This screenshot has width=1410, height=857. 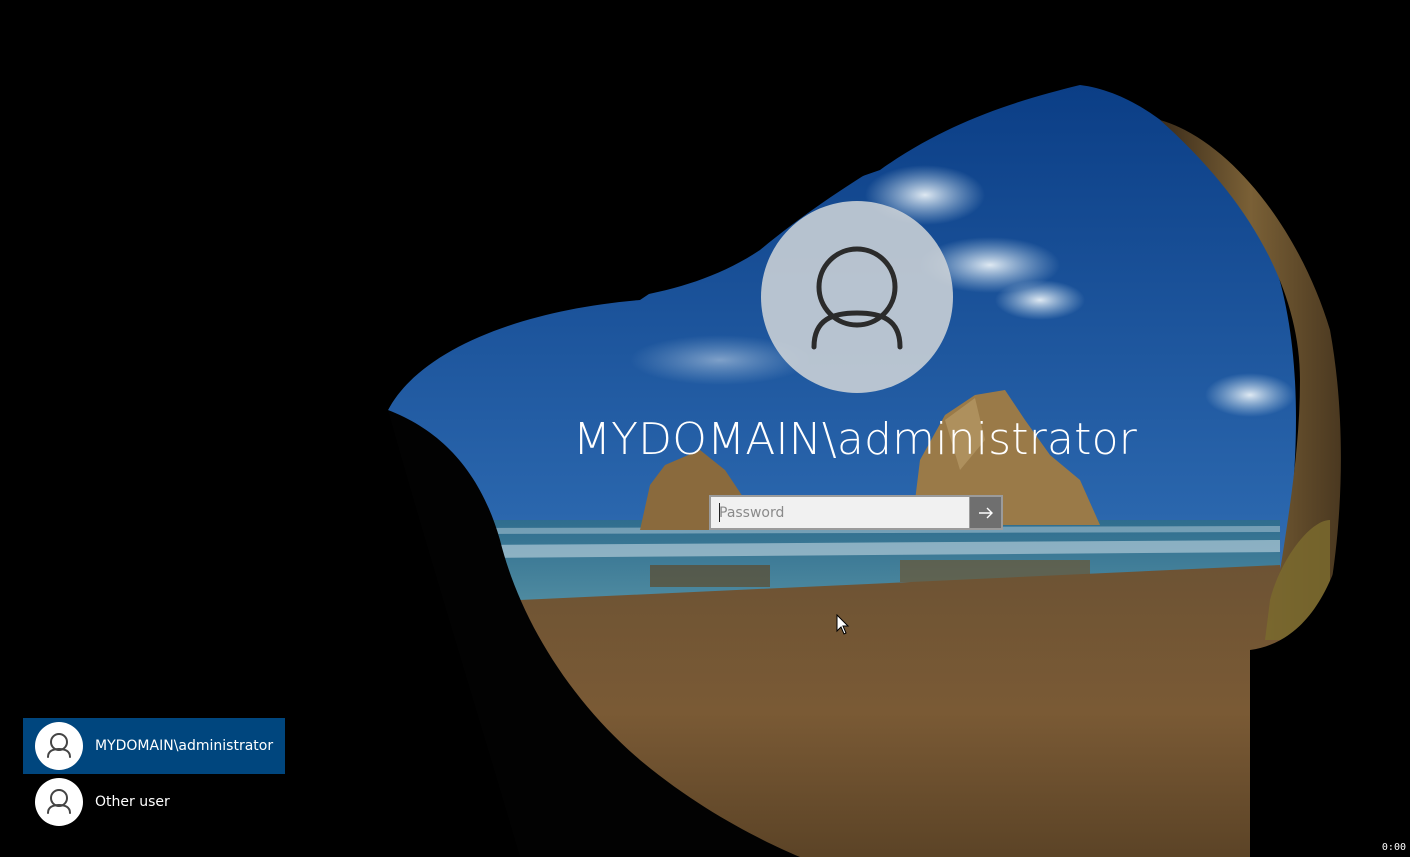 I want to click on user-avatar-large, so click(x=857, y=297).